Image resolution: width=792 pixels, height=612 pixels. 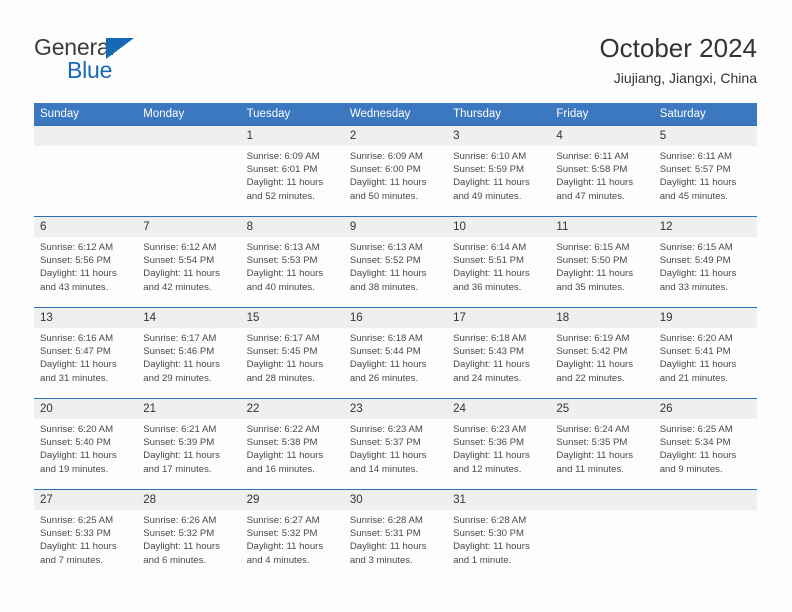 I want to click on day-number: 20, so click(x=86, y=409).